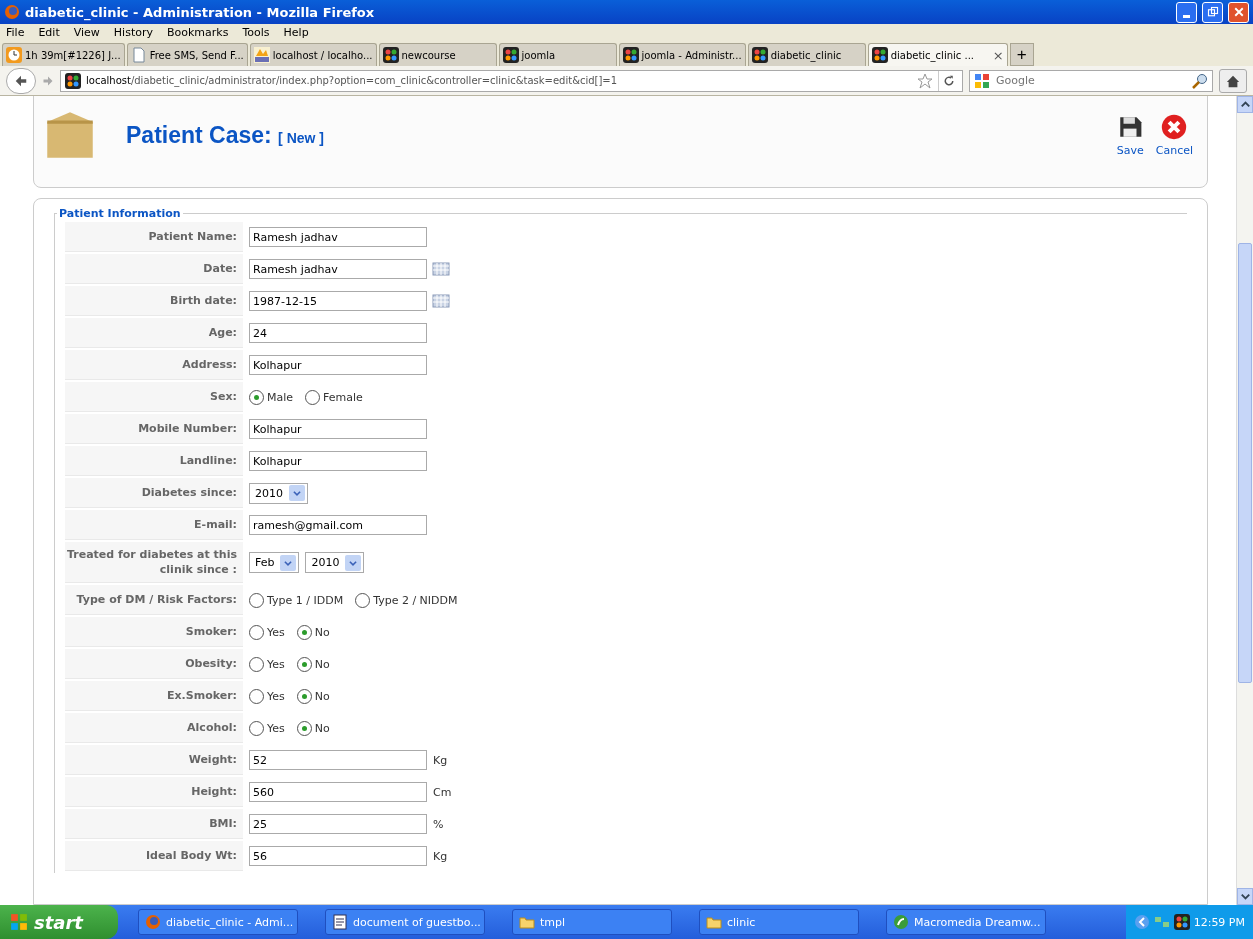 Image resolution: width=1253 pixels, height=939 pixels. What do you see at coordinates (154, 632) in the screenshot?
I see `field-label: Smoker:` at bounding box center [154, 632].